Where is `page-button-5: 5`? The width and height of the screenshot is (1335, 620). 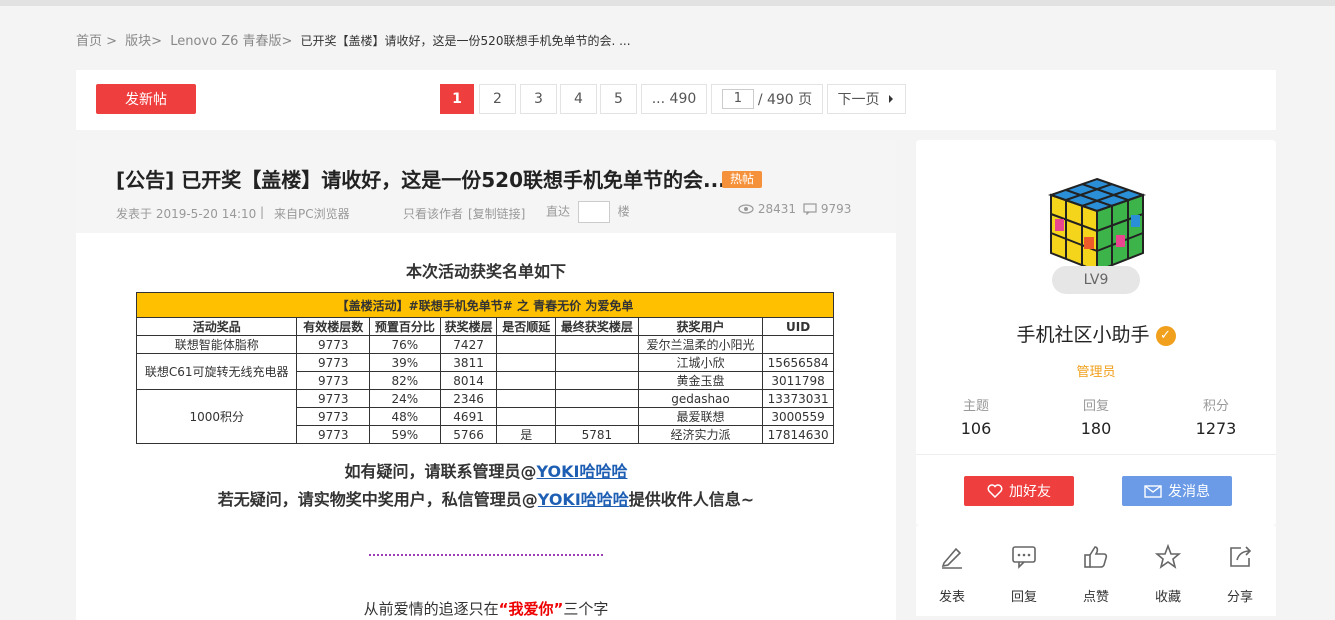
page-button-5: 5 is located at coordinates (618, 99).